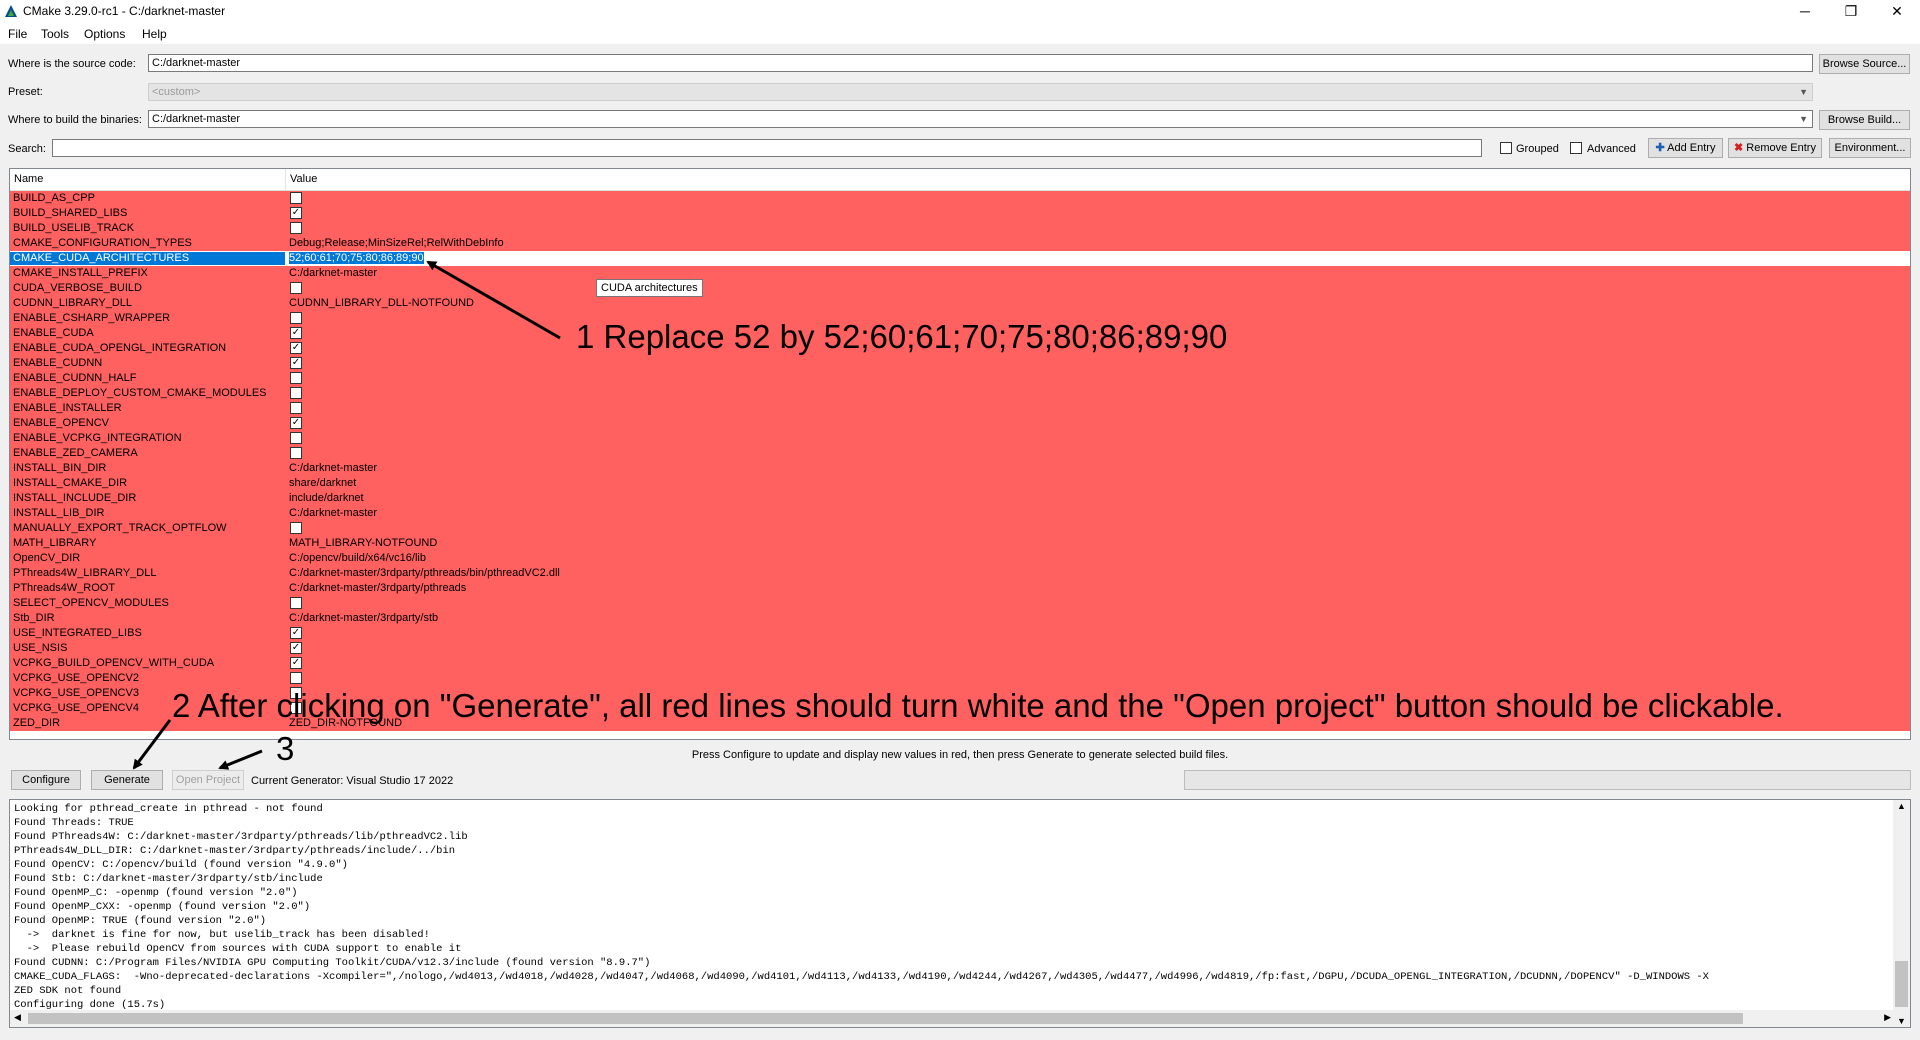 Image resolution: width=1920 pixels, height=1040 pixels. What do you see at coordinates (960, 378) in the screenshot?
I see `table-row: ENABLE_CUDNN_HALF` at bounding box center [960, 378].